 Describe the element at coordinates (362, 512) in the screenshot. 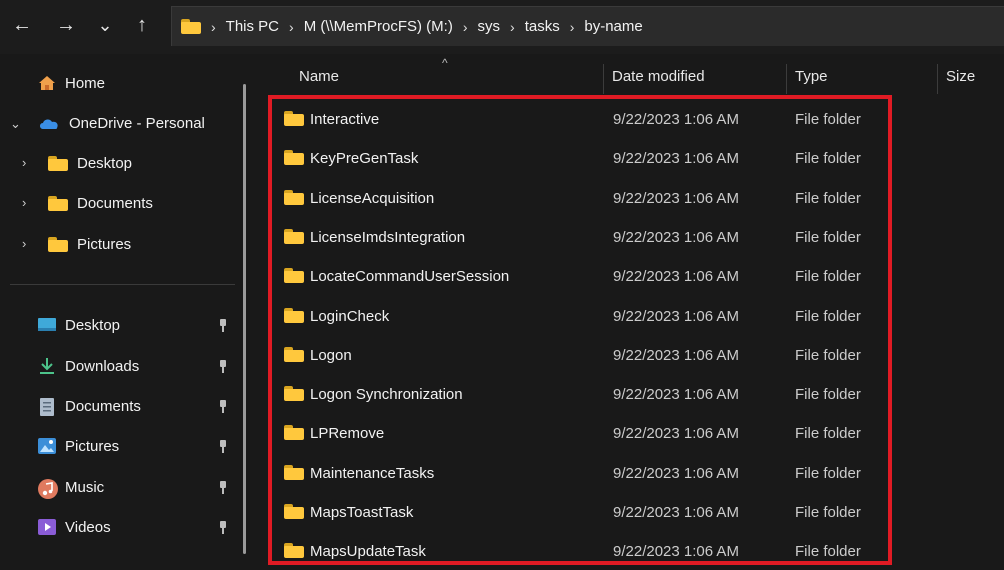

I see `file-name: MapsToastTask` at that location.